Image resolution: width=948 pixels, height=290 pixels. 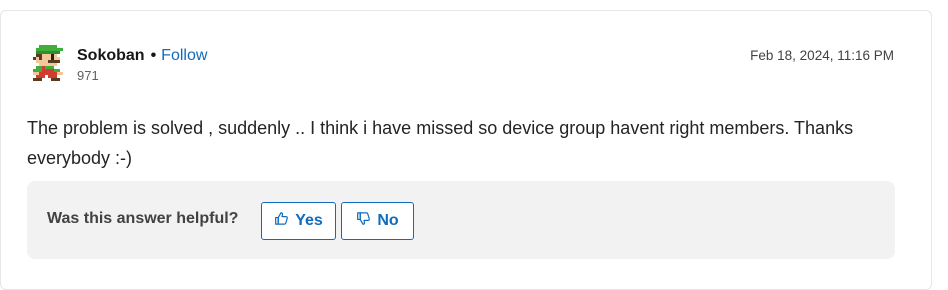 I want to click on follow-link: Follow, so click(x=184, y=56).